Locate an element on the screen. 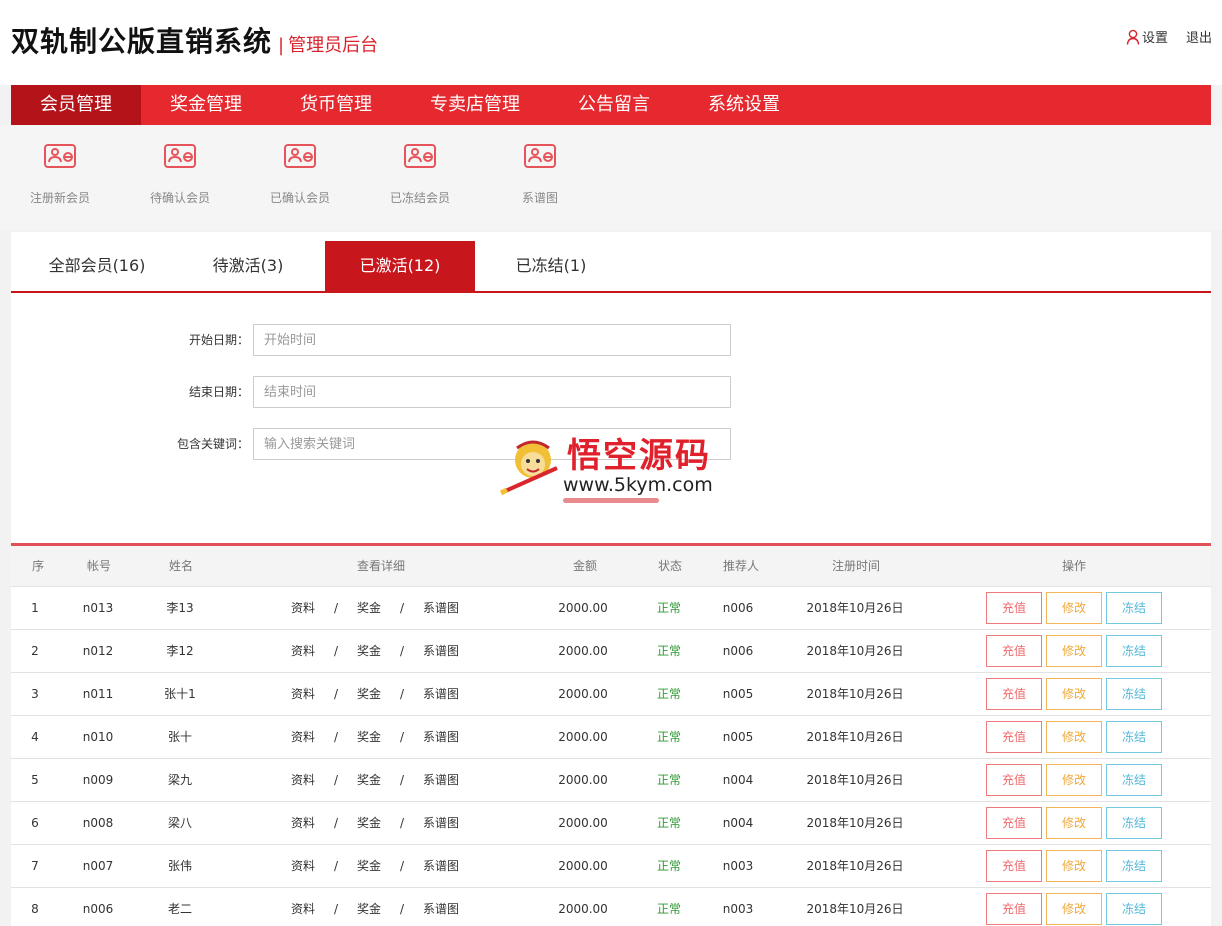  subnav-pending-members: 待确认会员 is located at coordinates (180, 173).